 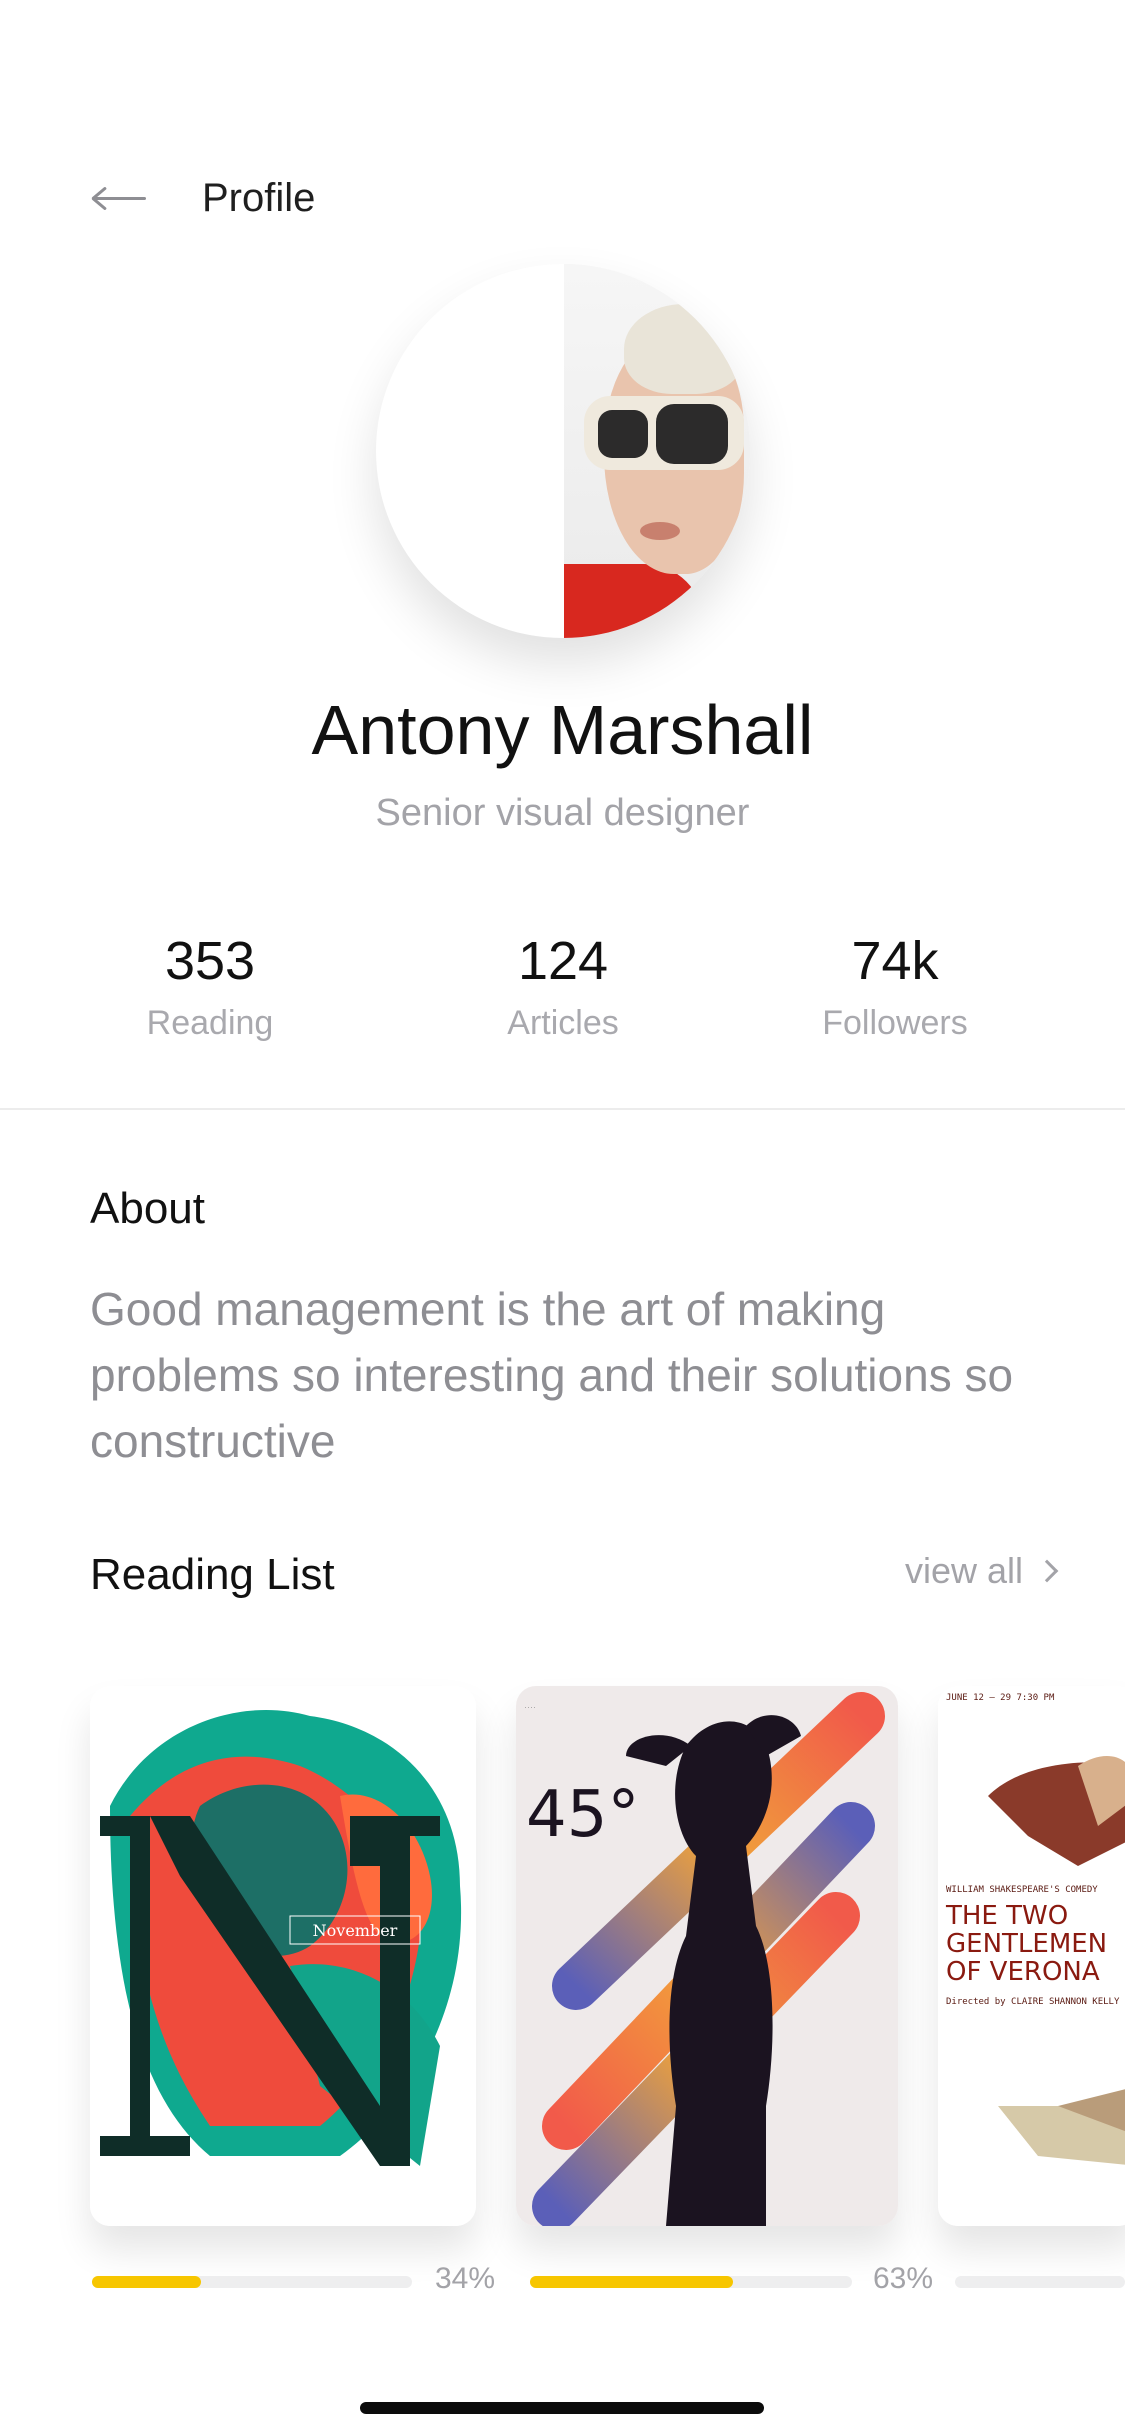 I want to click on reading-list-heading: Reading List, so click(x=212, y=1574).